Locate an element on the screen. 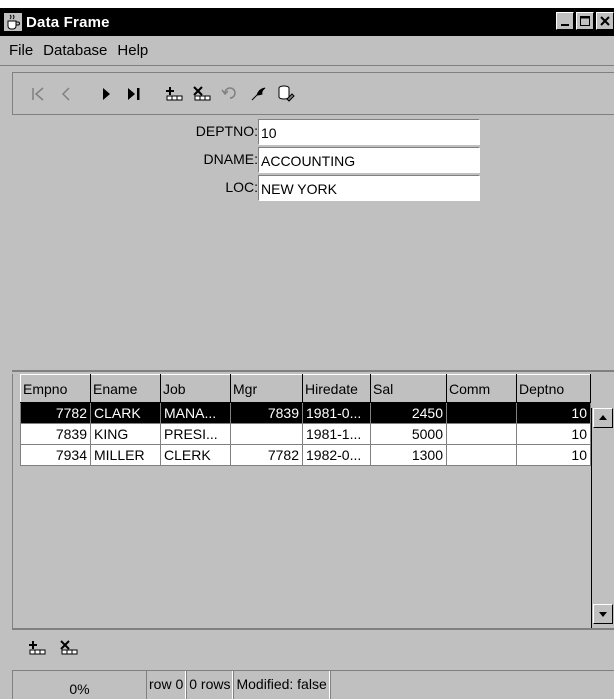 The height and width of the screenshot is (699, 614). cell-ename: MILLER is located at coordinates (125, 455).